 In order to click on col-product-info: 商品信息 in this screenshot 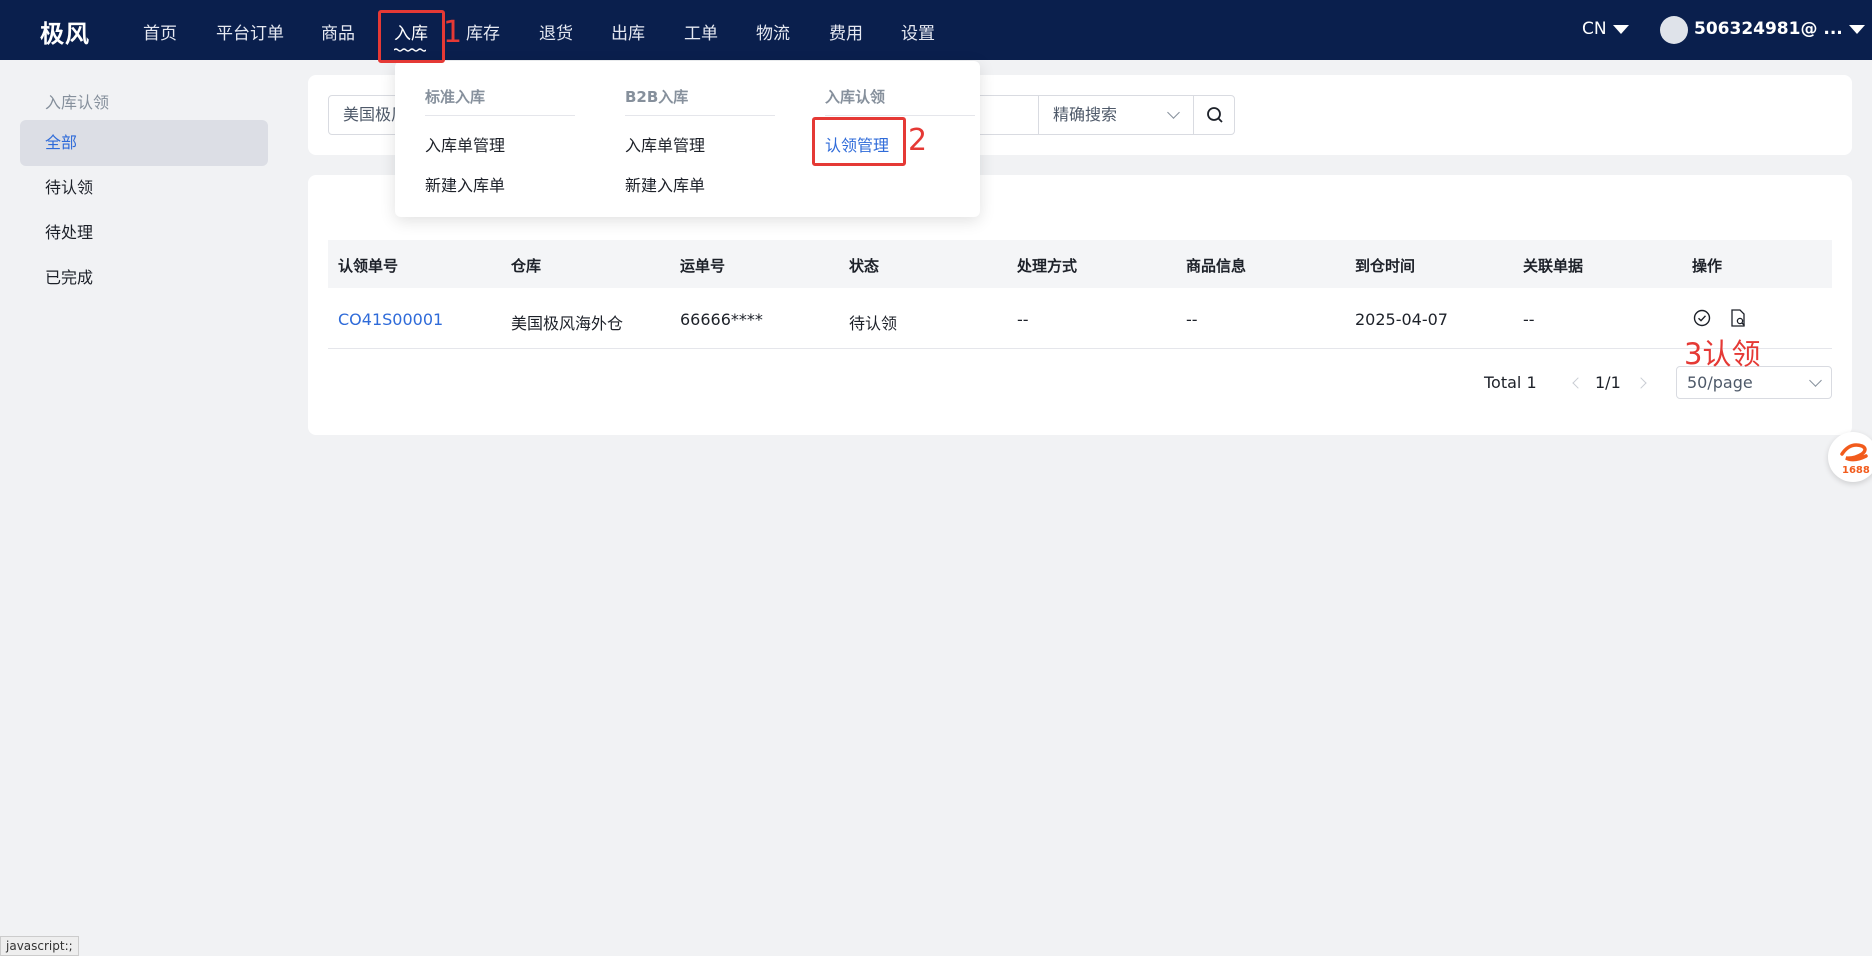, I will do `click(1216, 266)`.